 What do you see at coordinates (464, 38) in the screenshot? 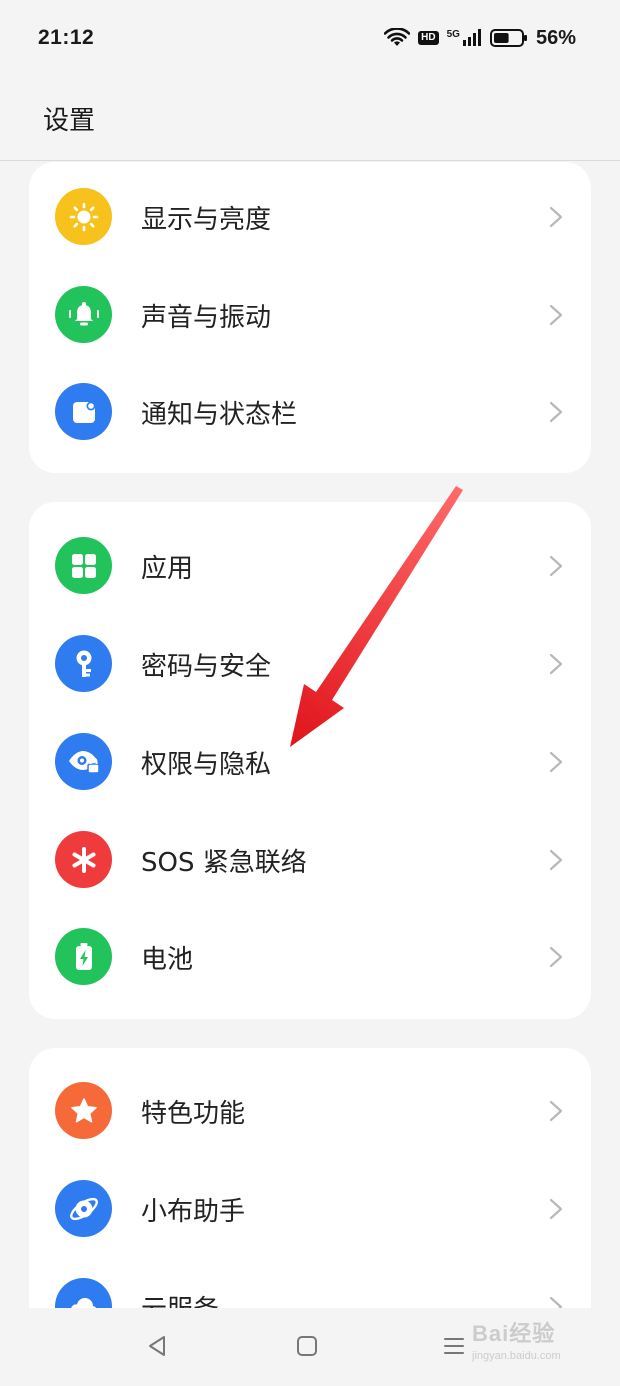
I see `cellular-signal-icon: 5G` at bounding box center [464, 38].